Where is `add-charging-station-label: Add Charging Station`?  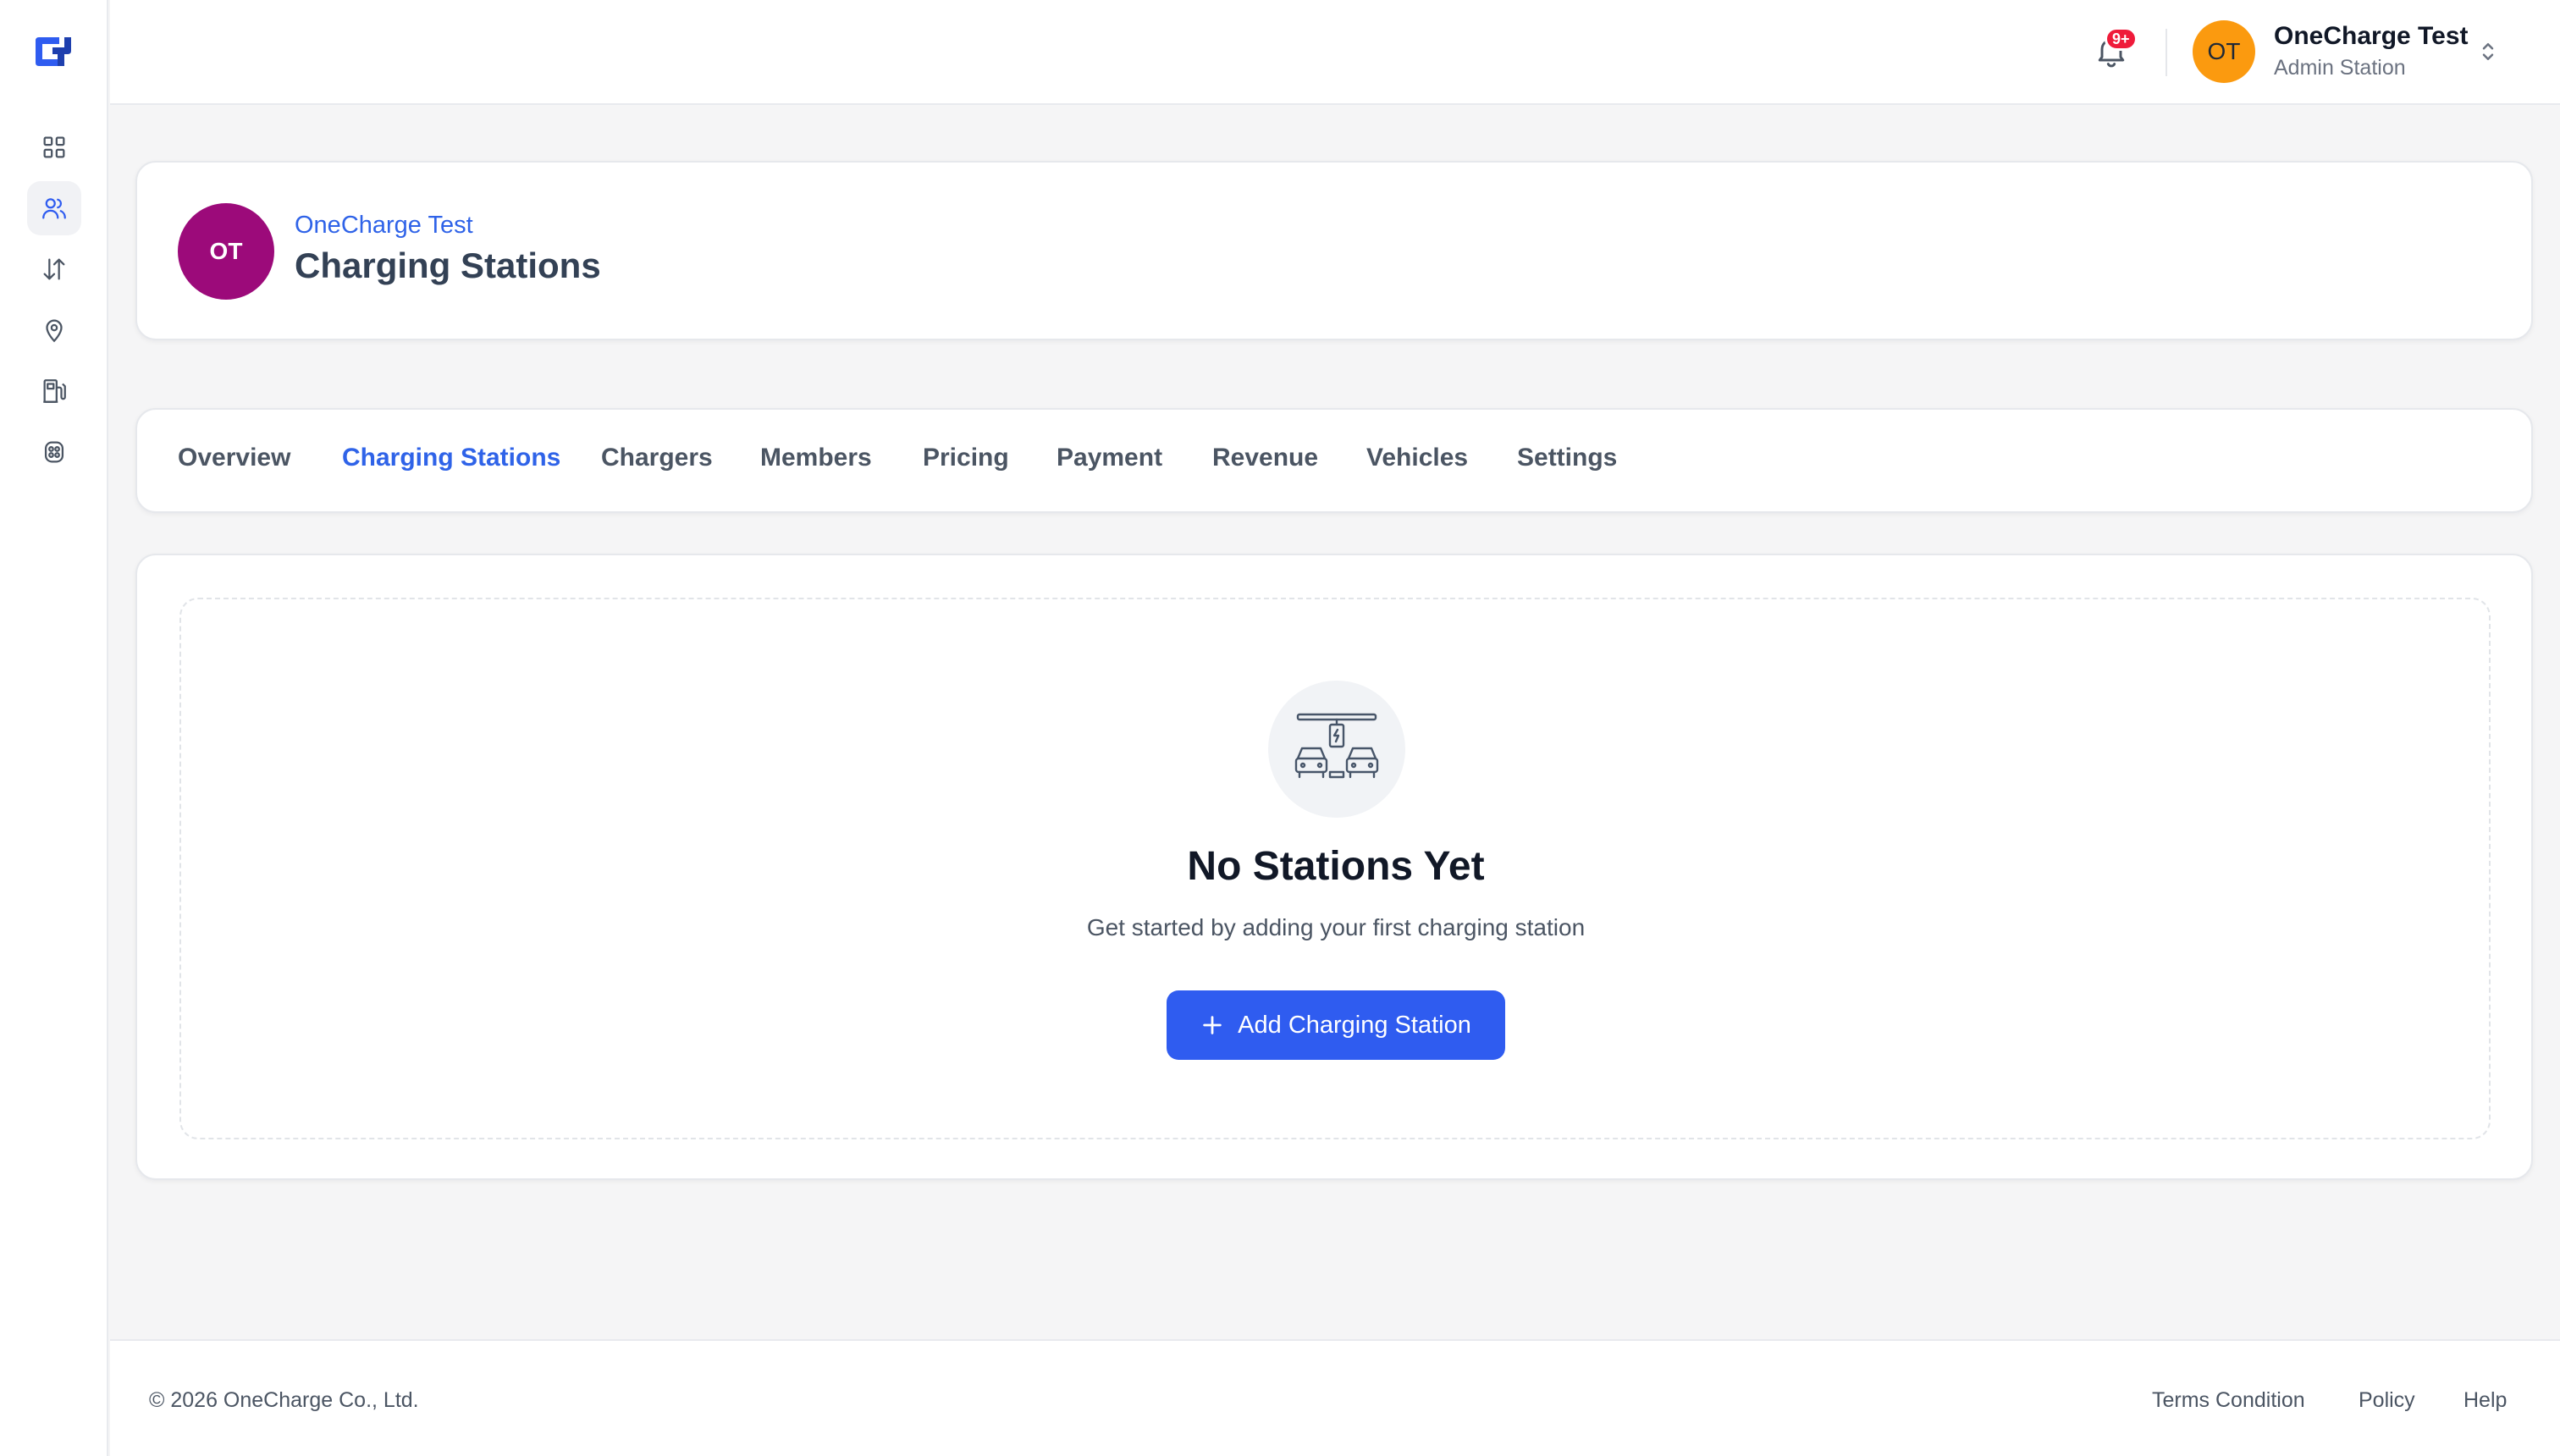
add-charging-station-label: Add Charging Station is located at coordinates (1354, 1025).